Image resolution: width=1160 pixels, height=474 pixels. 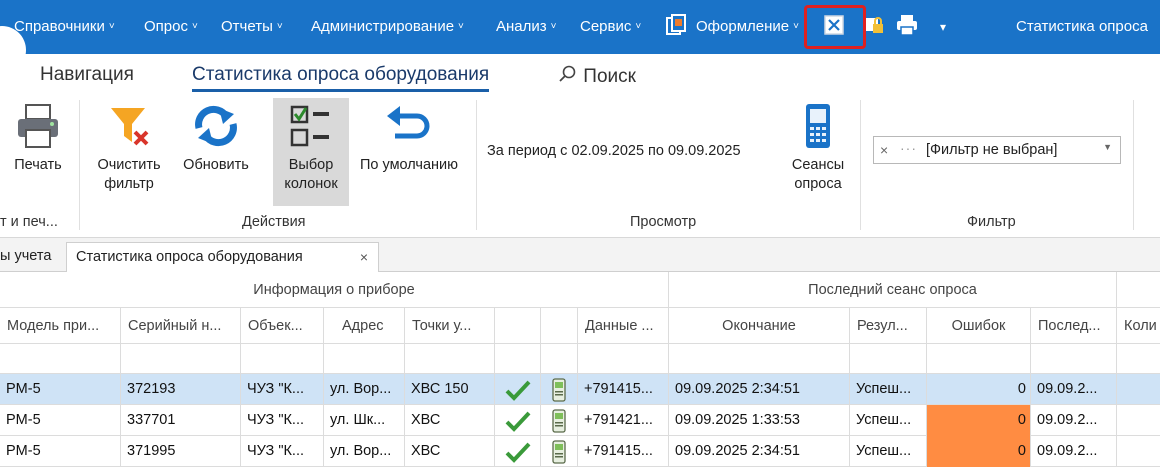 What do you see at coordinates (747, 26) in the screenshot?
I see `menu-design: Оформление ˅` at bounding box center [747, 26].